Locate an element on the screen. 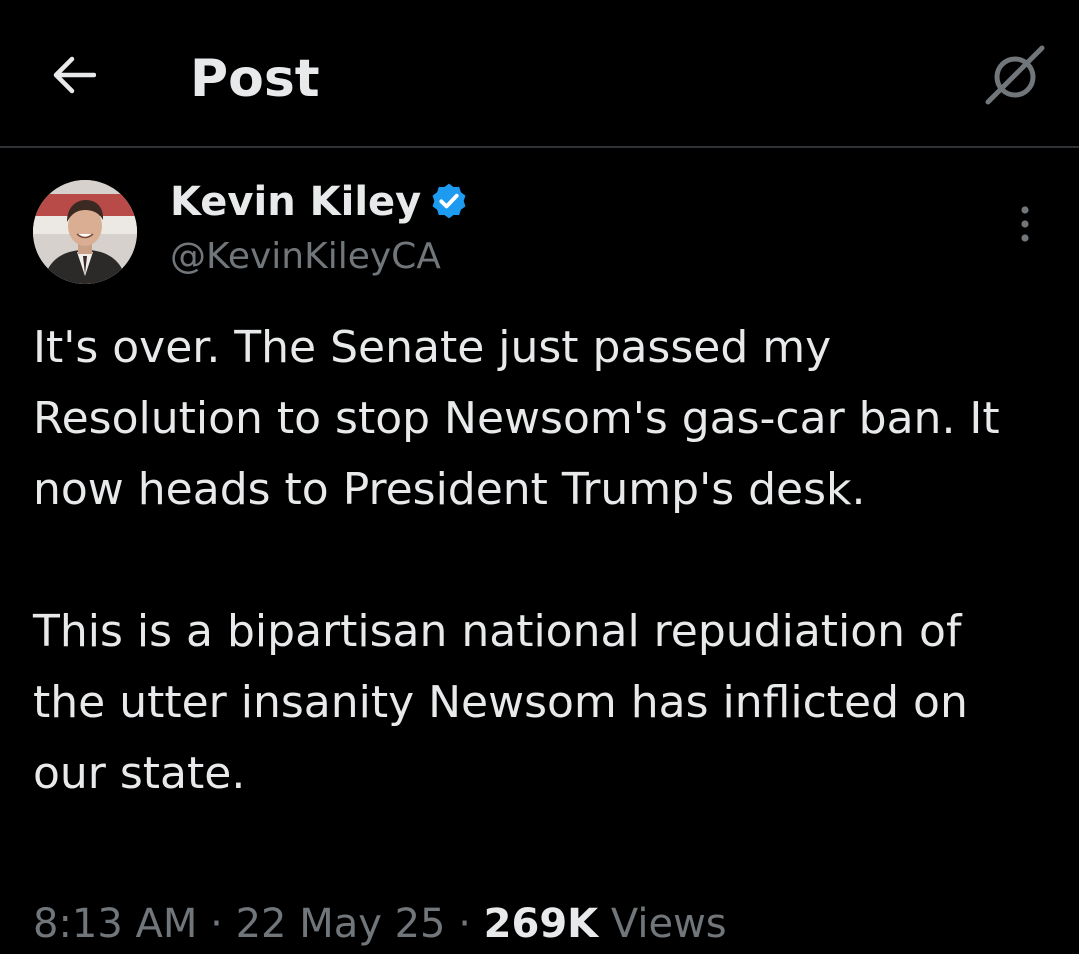 The image size is (1079, 954). grok-button is located at coordinates (1015, 75).